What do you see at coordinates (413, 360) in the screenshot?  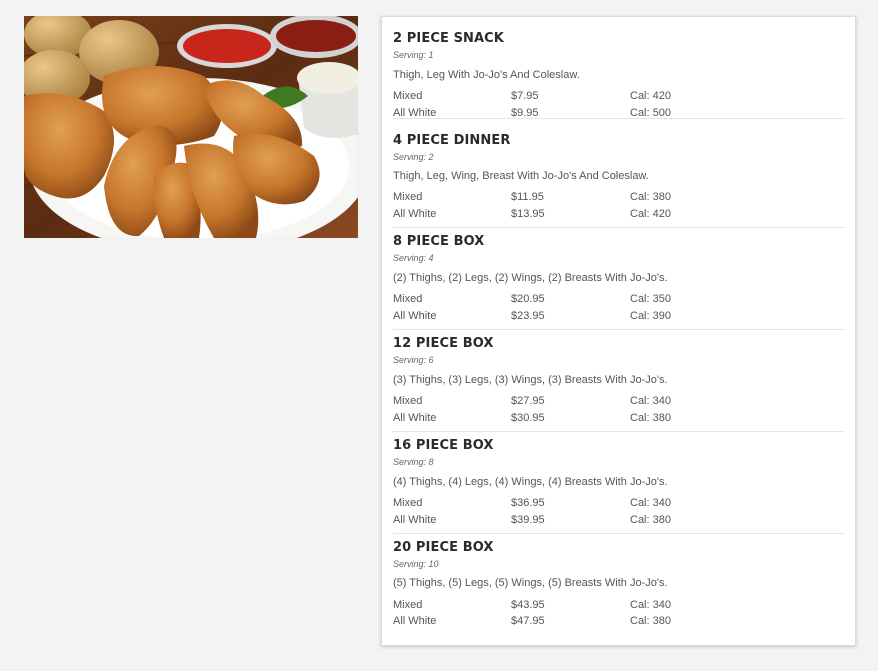 I see `item-serving: Serving: 6` at bounding box center [413, 360].